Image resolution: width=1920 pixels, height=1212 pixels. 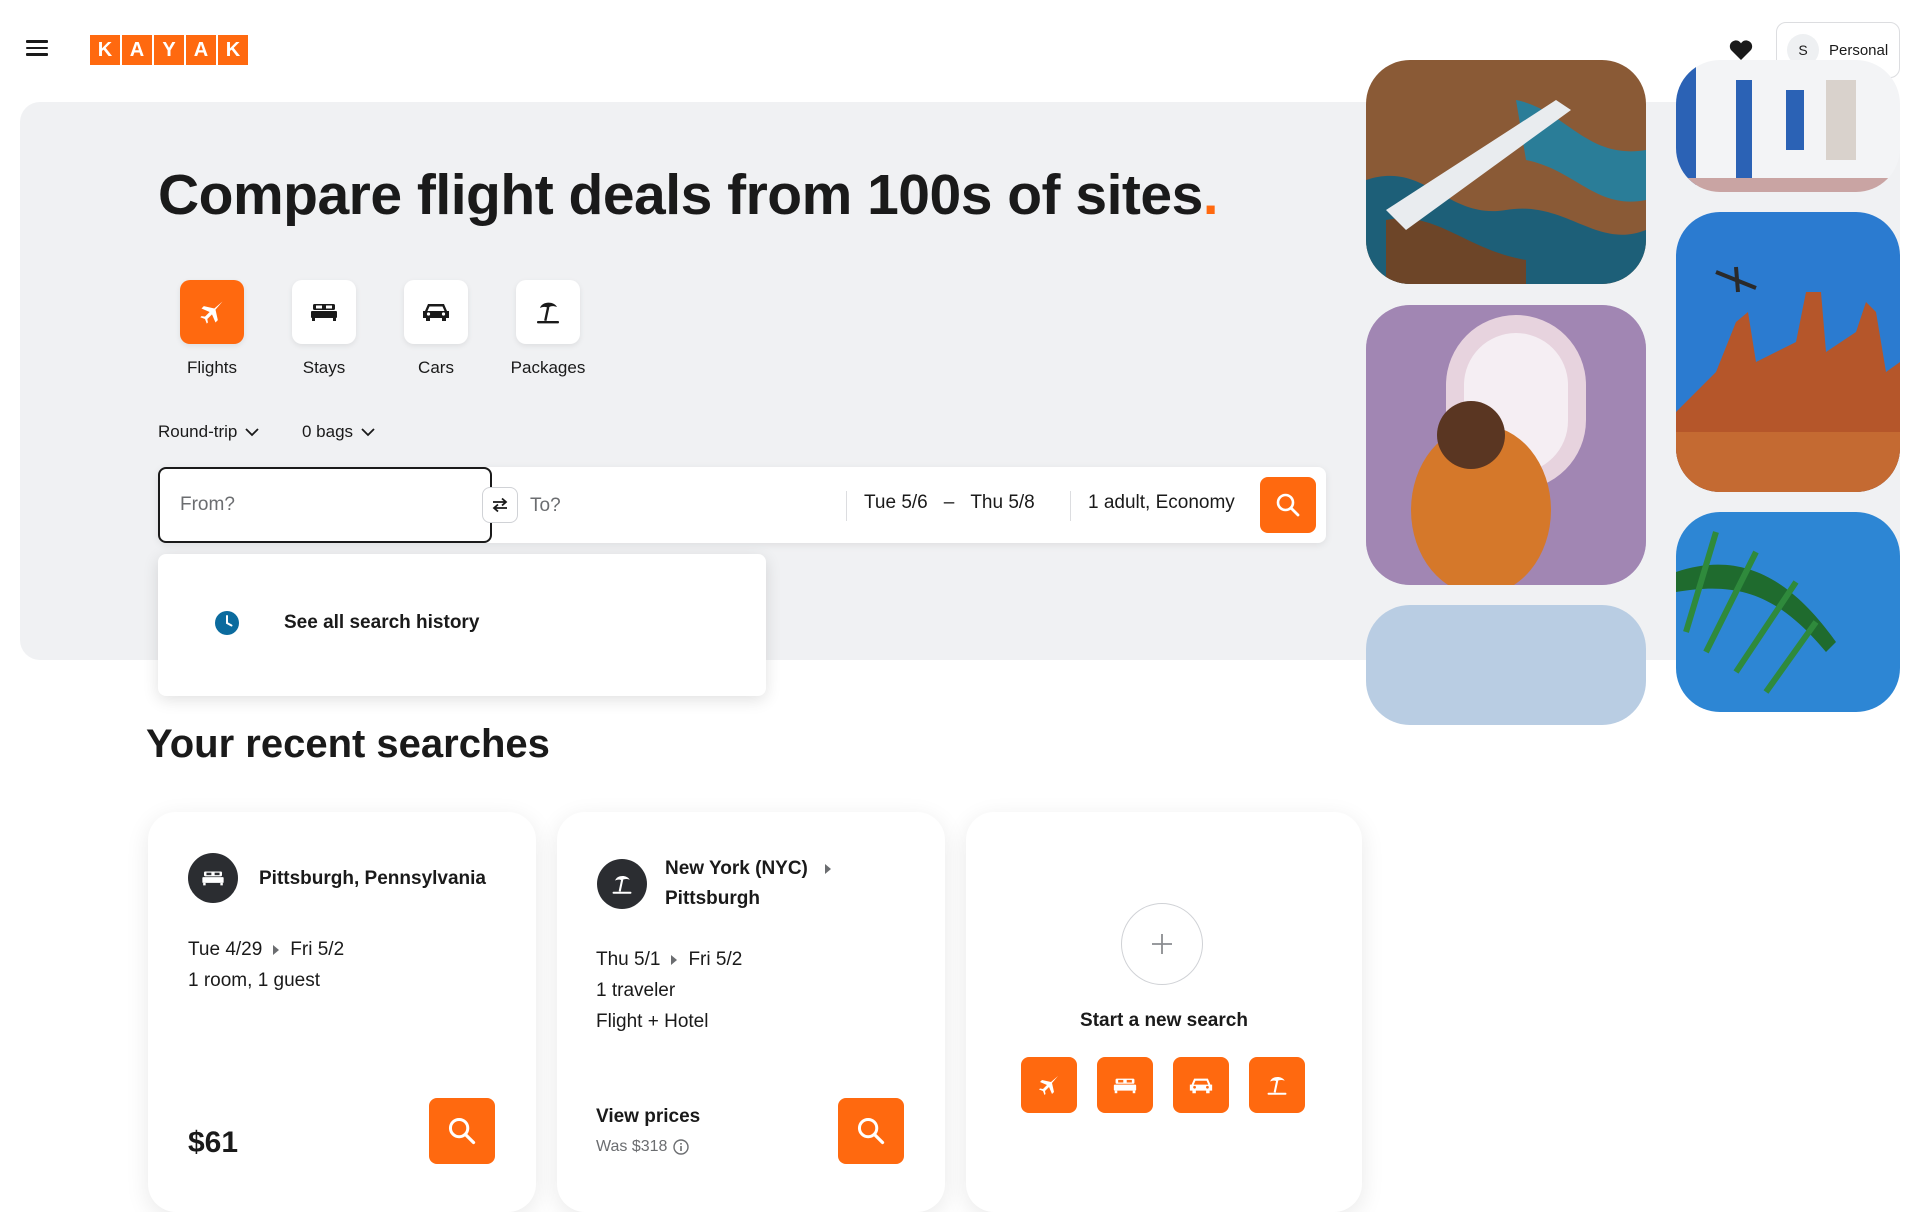 What do you see at coordinates (680, 195) in the screenshot?
I see `title-text: Compare flight deals from 100s of sites` at bounding box center [680, 195].